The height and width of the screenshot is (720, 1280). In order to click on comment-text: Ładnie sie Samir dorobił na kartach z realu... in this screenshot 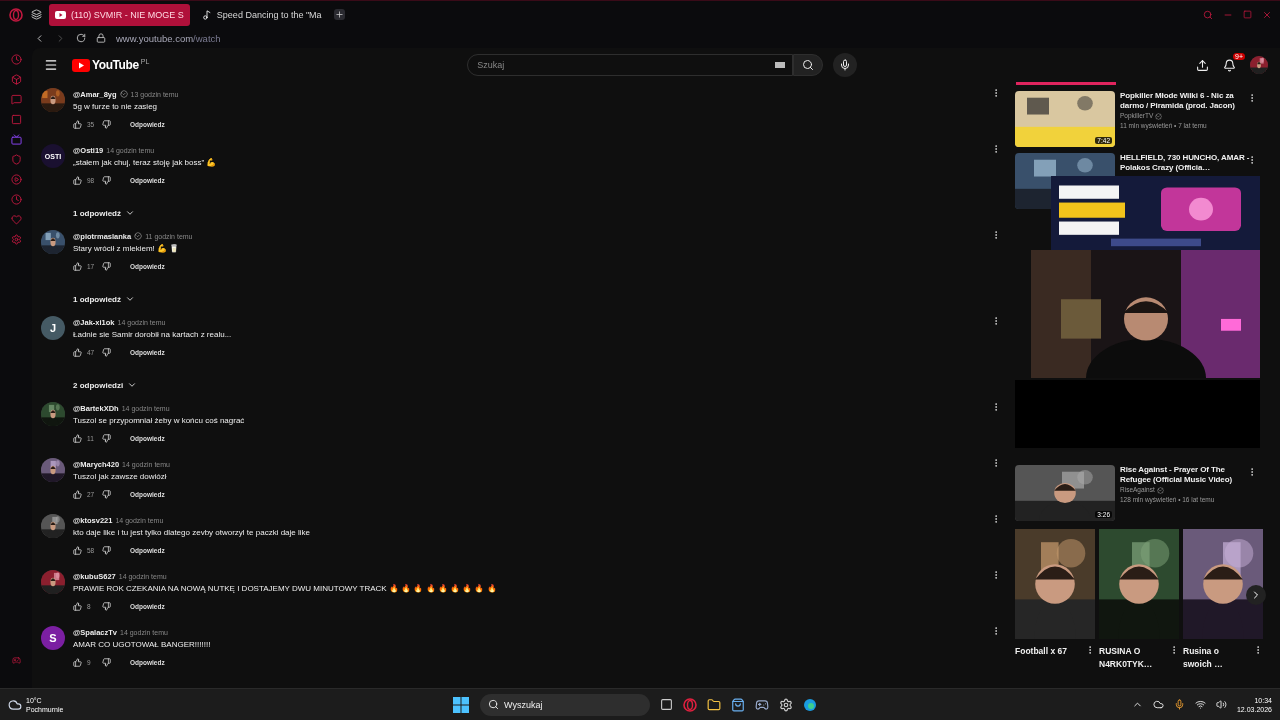, I will do `click(152, 335)`.